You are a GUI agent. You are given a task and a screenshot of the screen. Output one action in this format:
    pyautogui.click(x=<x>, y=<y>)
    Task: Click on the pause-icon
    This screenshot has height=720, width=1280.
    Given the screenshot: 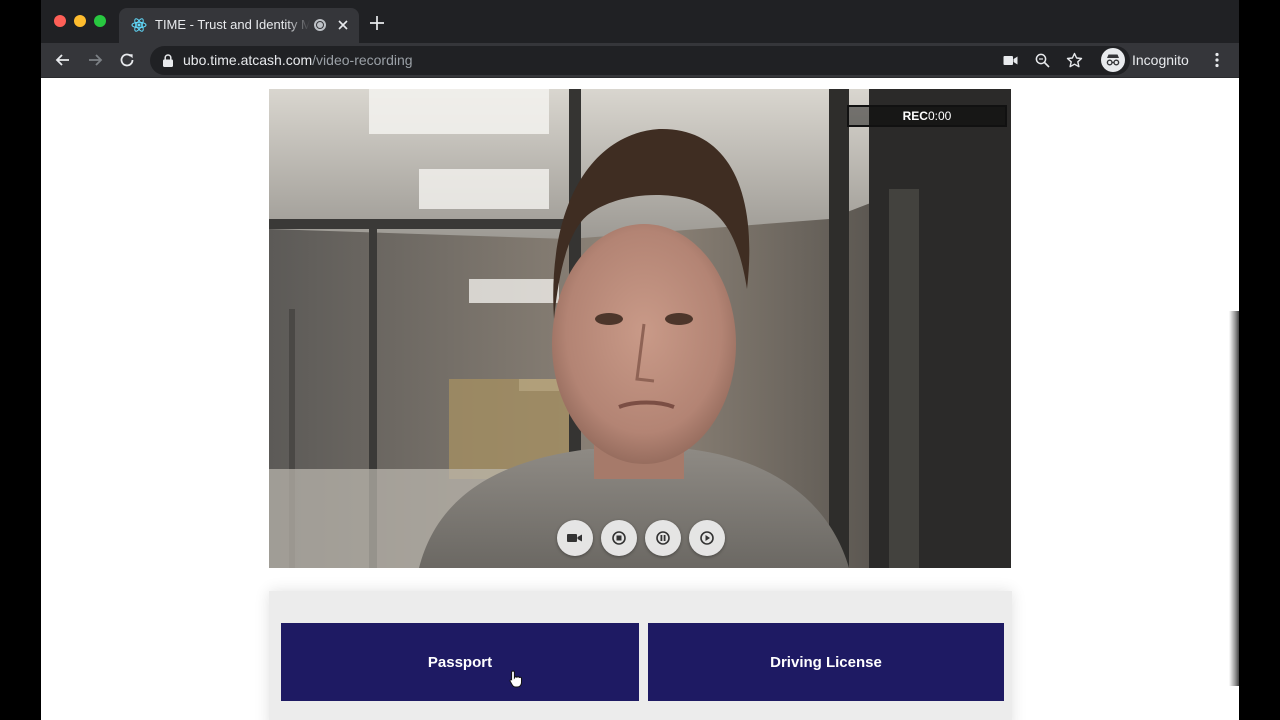 What is the action you would take?
    pyautogui.click(x=663, y=538)
    